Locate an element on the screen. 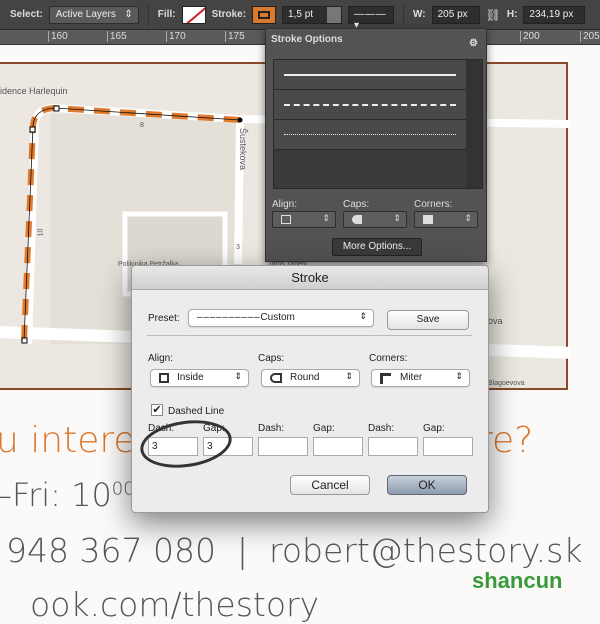  gap-3-field is located at coordinates (448, 446).